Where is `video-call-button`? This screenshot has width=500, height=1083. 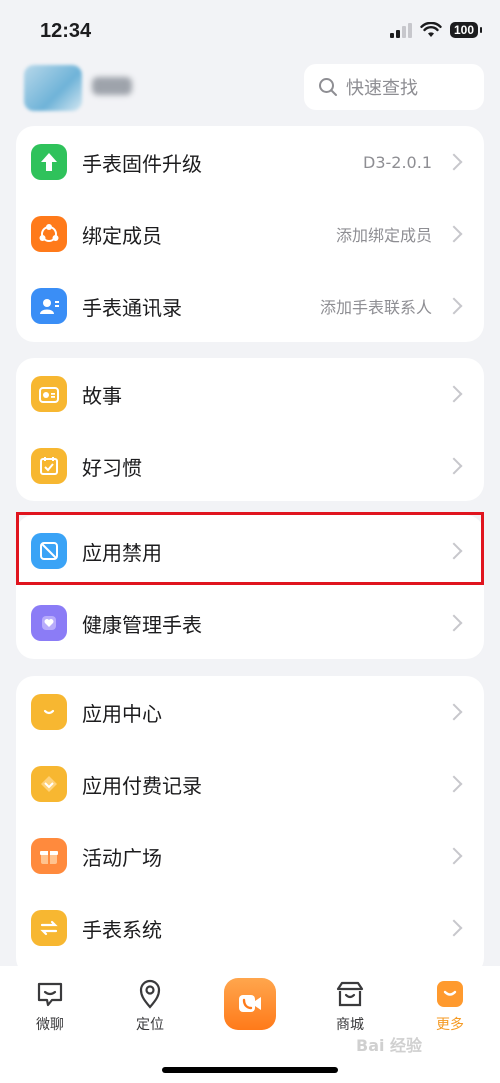
video-call-button is located at coordinates (250, 1004).